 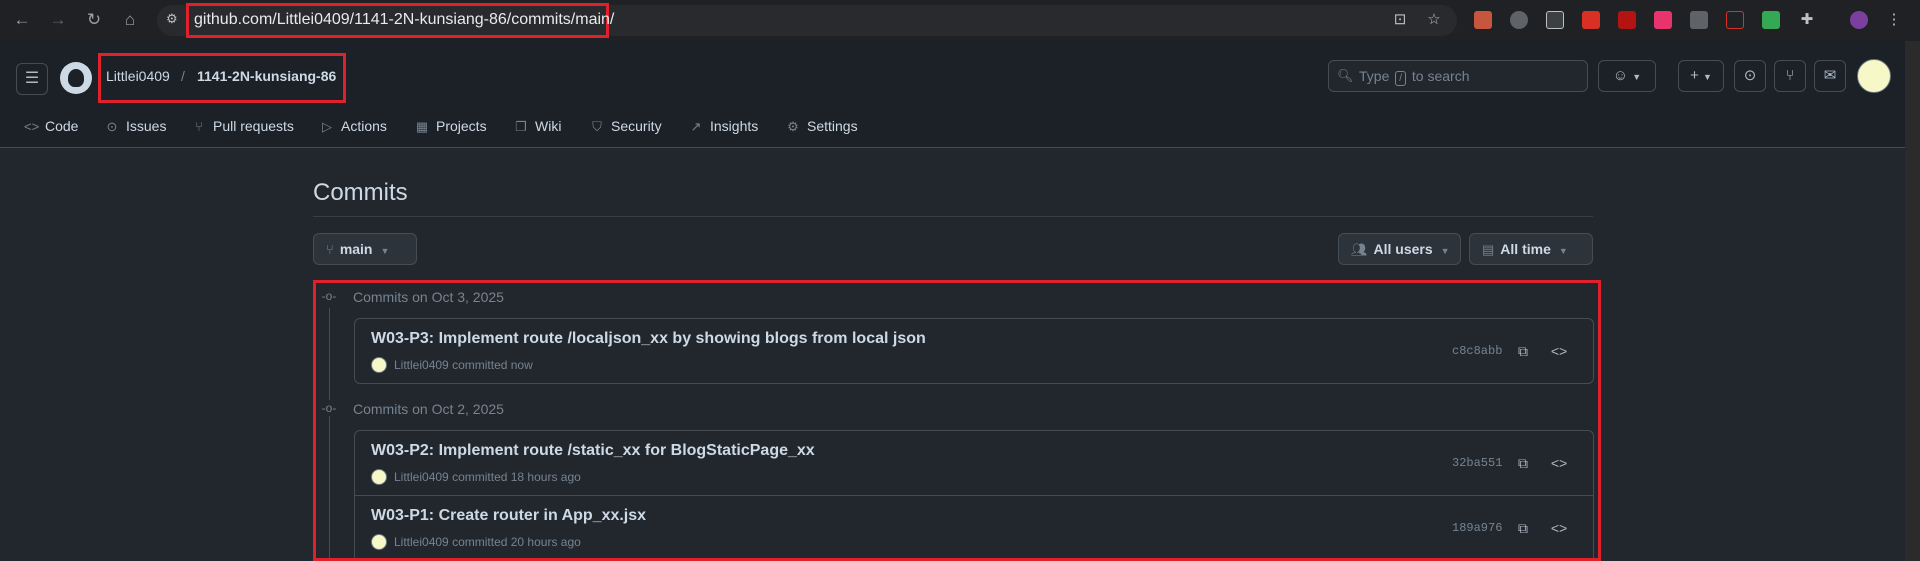 What do you see at coordinates (58, 20) in the screenshot?
I see `forward-icon: →` at bounding box center [58, 20].